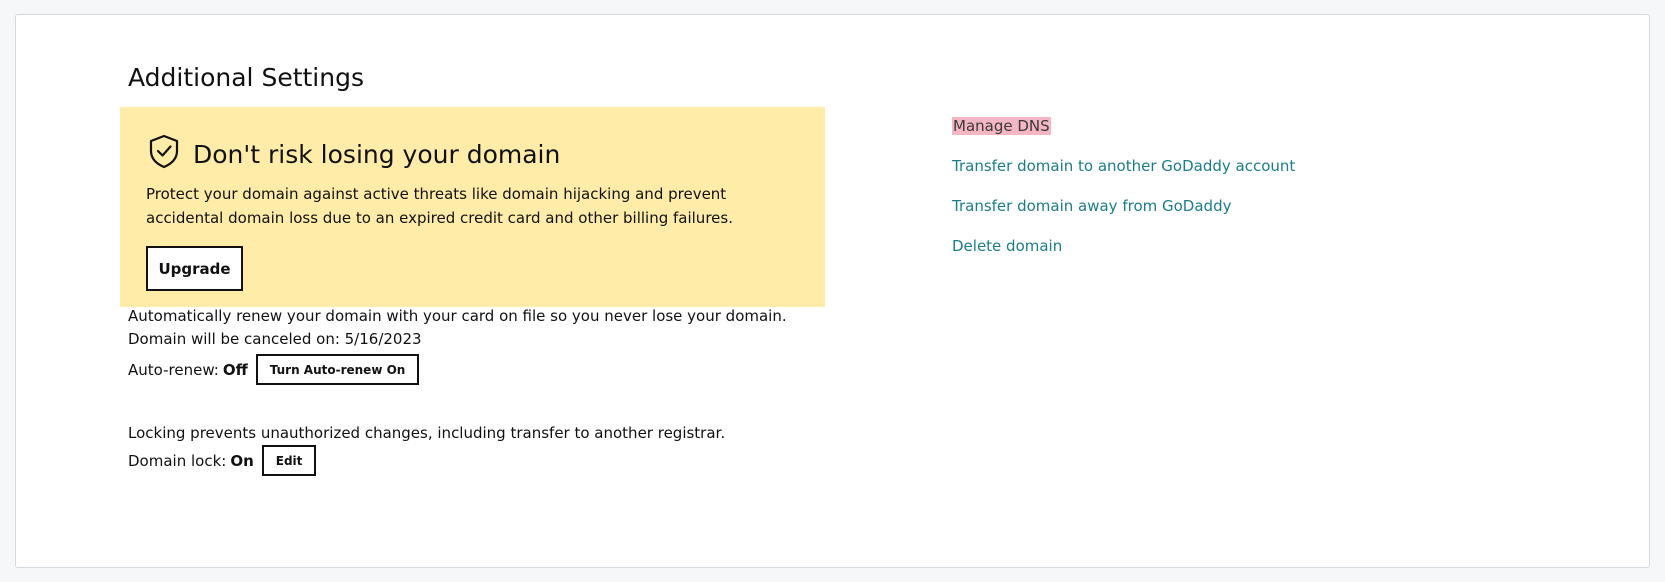 The image size is (1665, 582). Describe the element at coordinates (173, 369) in the screenshot. I see `auto-renew-label: Auto-renew:` at that location.